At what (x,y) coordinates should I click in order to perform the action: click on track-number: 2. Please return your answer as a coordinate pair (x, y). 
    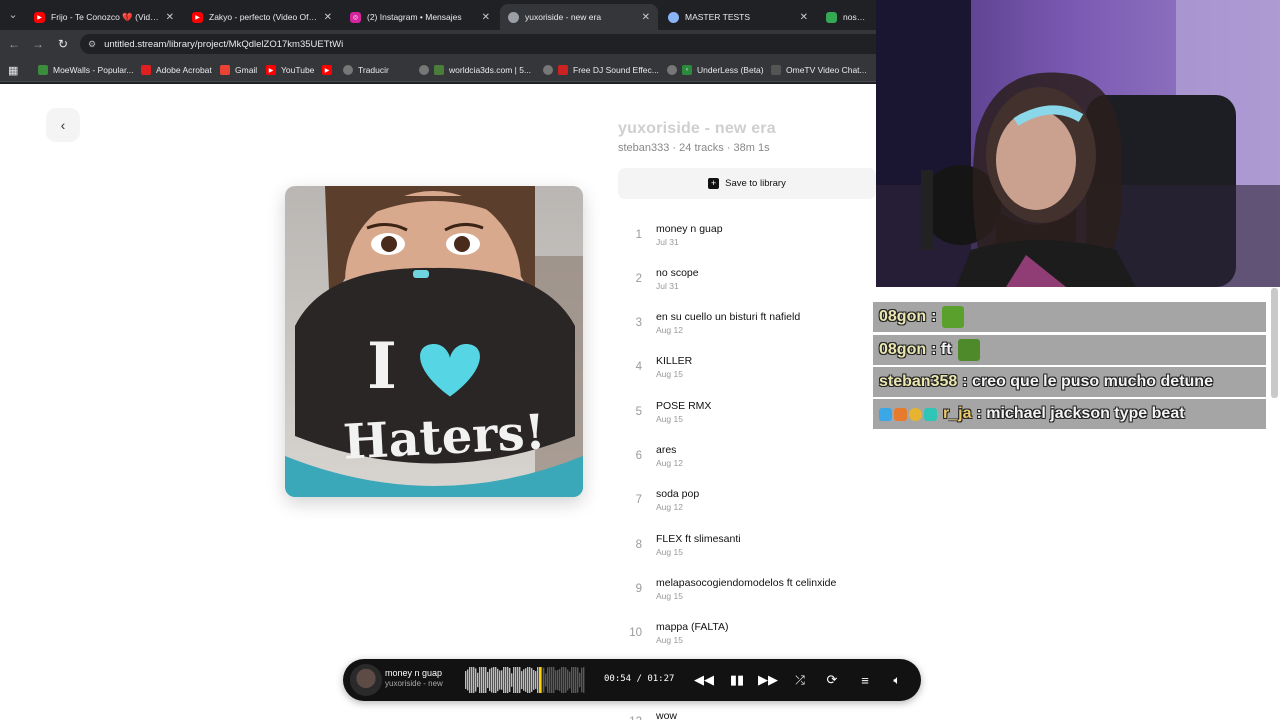
    Looking at the image, I should click on (638, 279).